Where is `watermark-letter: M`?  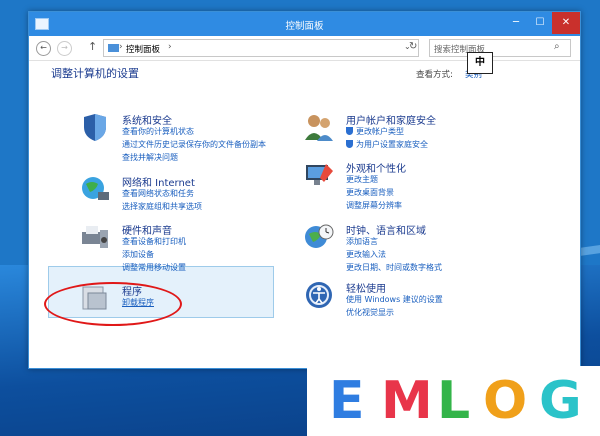
watermark-letter: M is located at coordinates (407, 401).